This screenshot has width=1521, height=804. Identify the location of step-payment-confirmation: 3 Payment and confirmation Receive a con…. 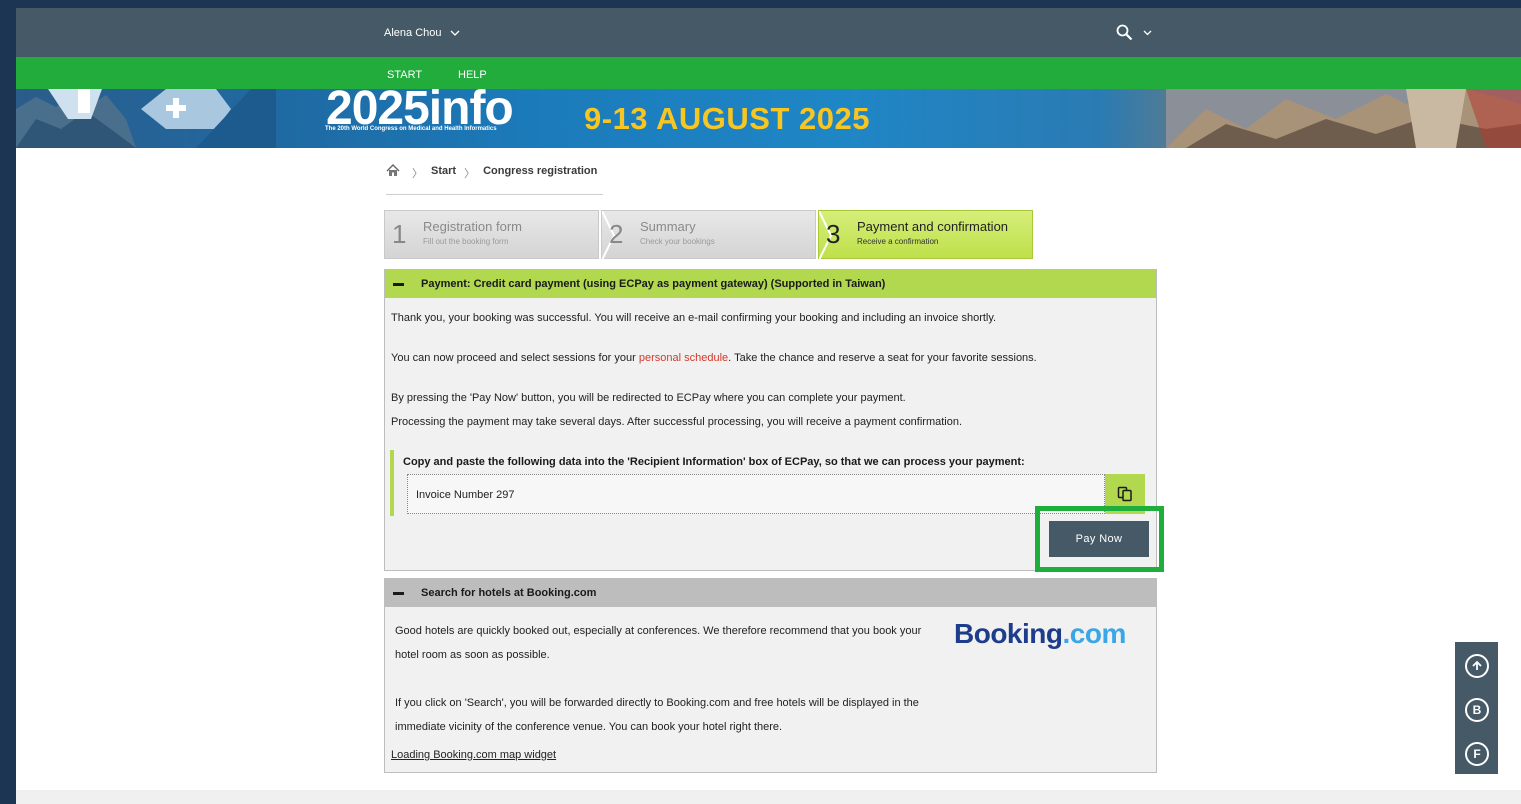
(925, 235).